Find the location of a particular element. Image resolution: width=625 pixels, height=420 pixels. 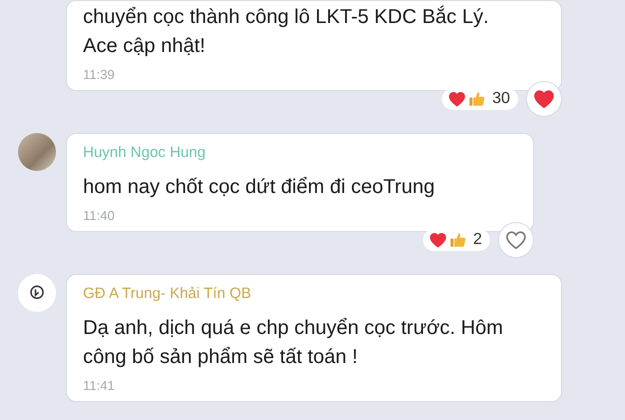

message-text: chuyển cọc thành công lô LKT-5 KDC Bắc Lý. Ace cập nhật! is located at coordinates (286, 31).